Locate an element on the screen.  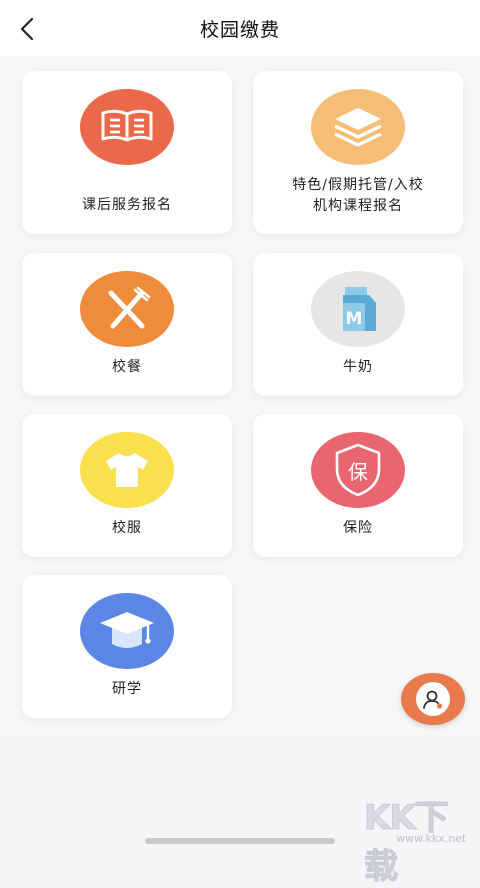
card-label-line-2: 机构课程报名 is located at coordinates (358, 206).